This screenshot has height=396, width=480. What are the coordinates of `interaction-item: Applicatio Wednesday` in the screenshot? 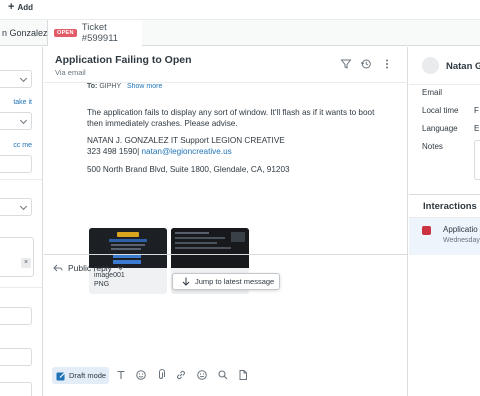 It's located at (444, 236).